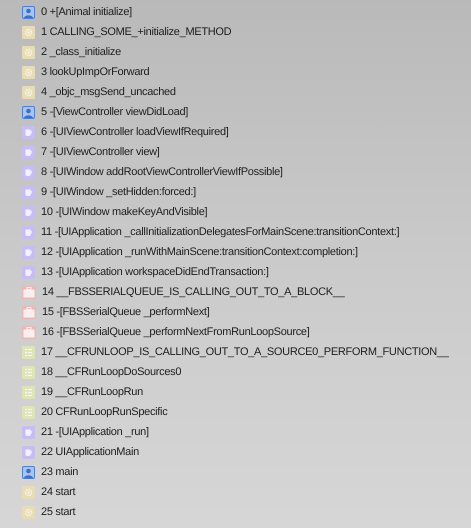 The width and height of the screenshot is (471, 528). I want to click on stack-frame: 6 -[UIViewController loadViewIfRequired], so click(135, 132).